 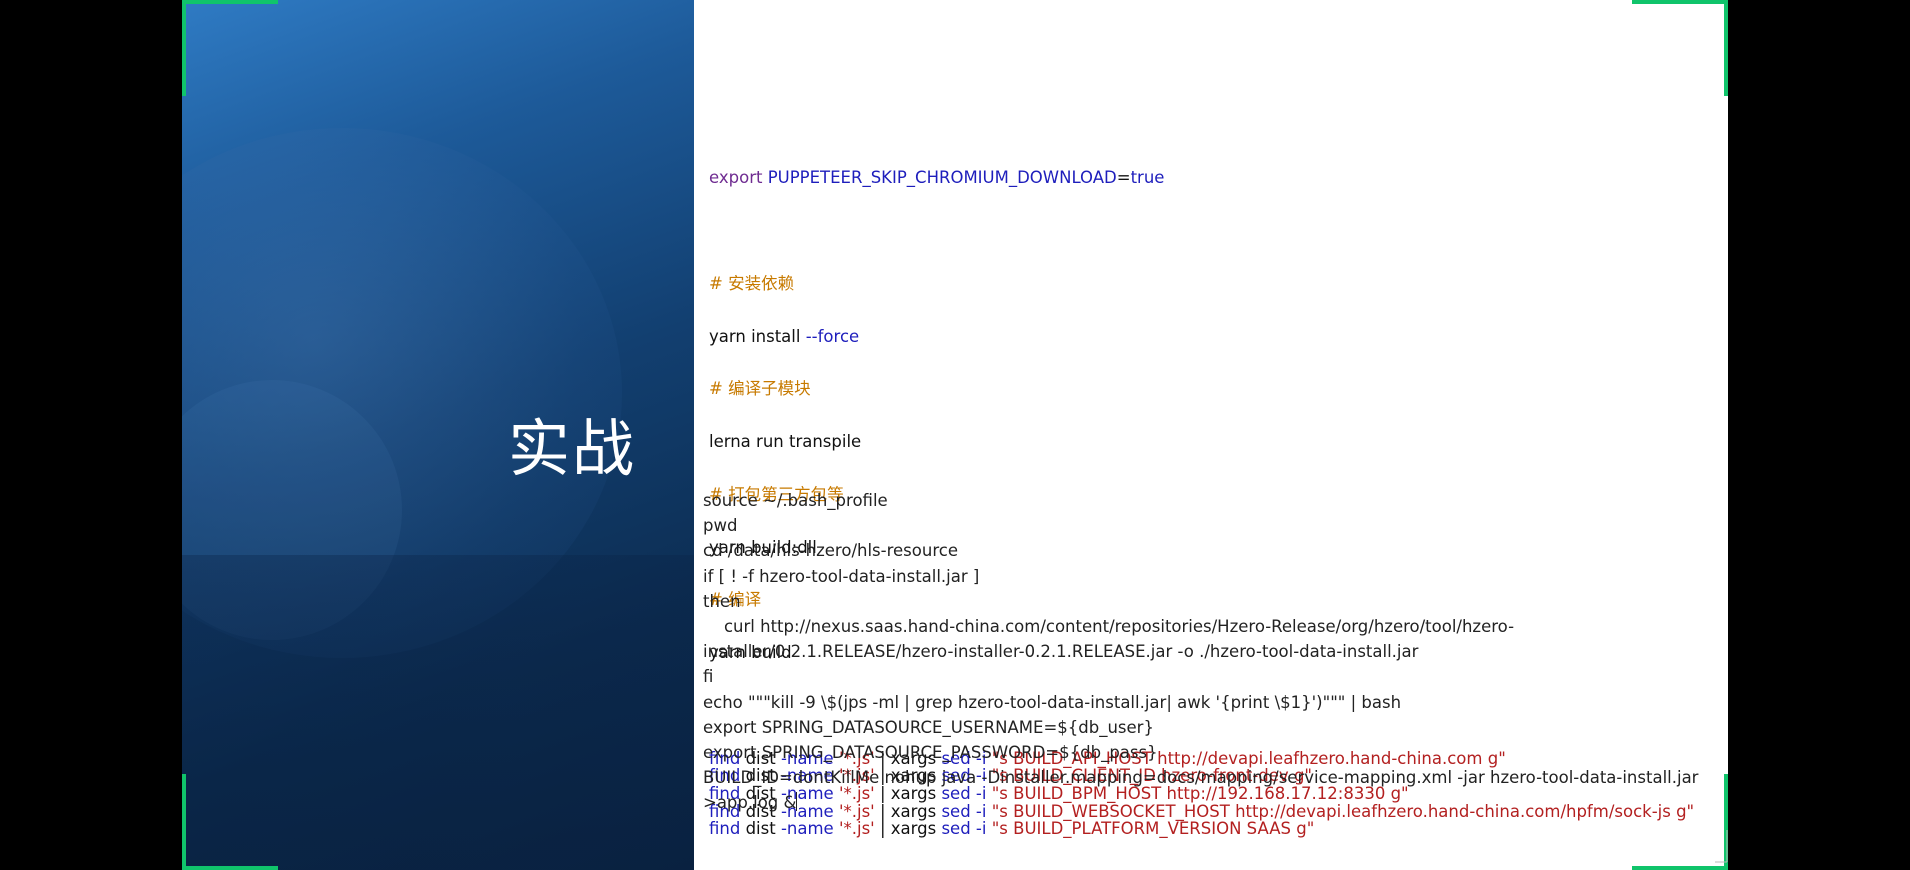 What do you see at coordinates (841, 576) in the screenshot?
I see `script-line: if [ ! -f hzero-tool-data-install.jar ]` at bounding box center [841, 576].